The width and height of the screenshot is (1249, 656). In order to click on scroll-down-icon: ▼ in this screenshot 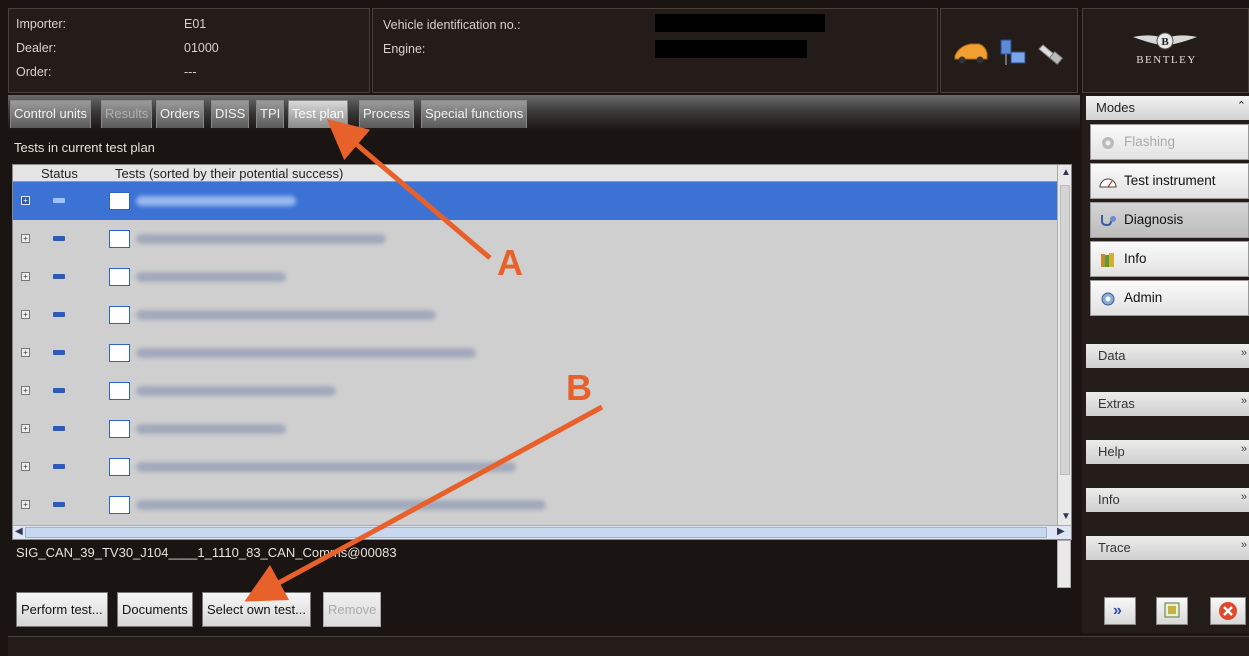, I will do `click(1066, 516)`.